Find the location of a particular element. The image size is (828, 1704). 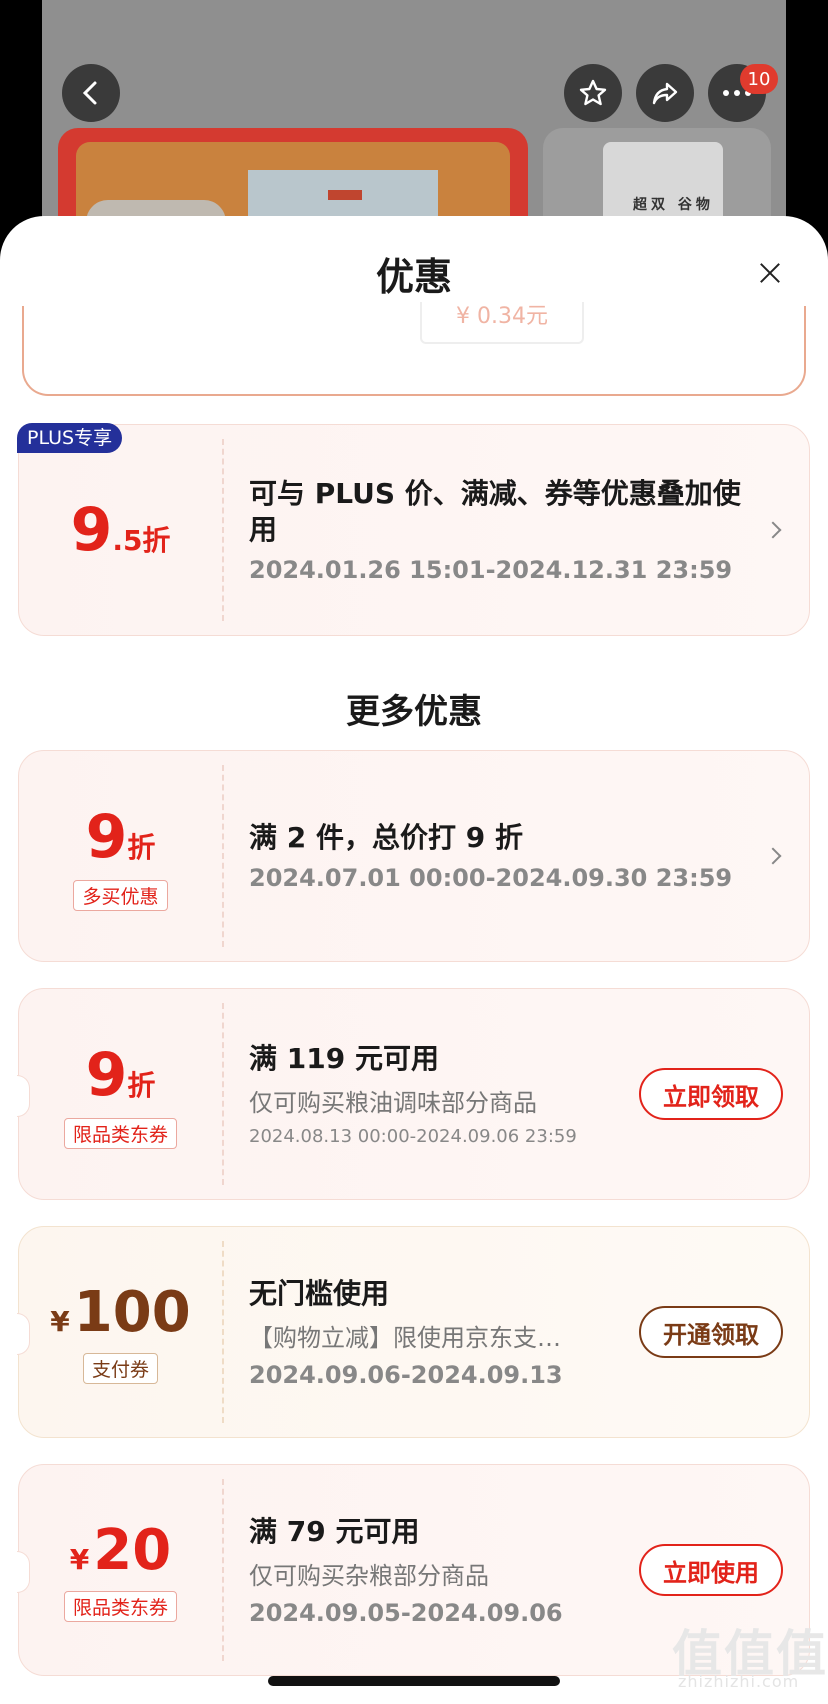

coupon-amount: ¥20 is located at coordinates (120, 1550).